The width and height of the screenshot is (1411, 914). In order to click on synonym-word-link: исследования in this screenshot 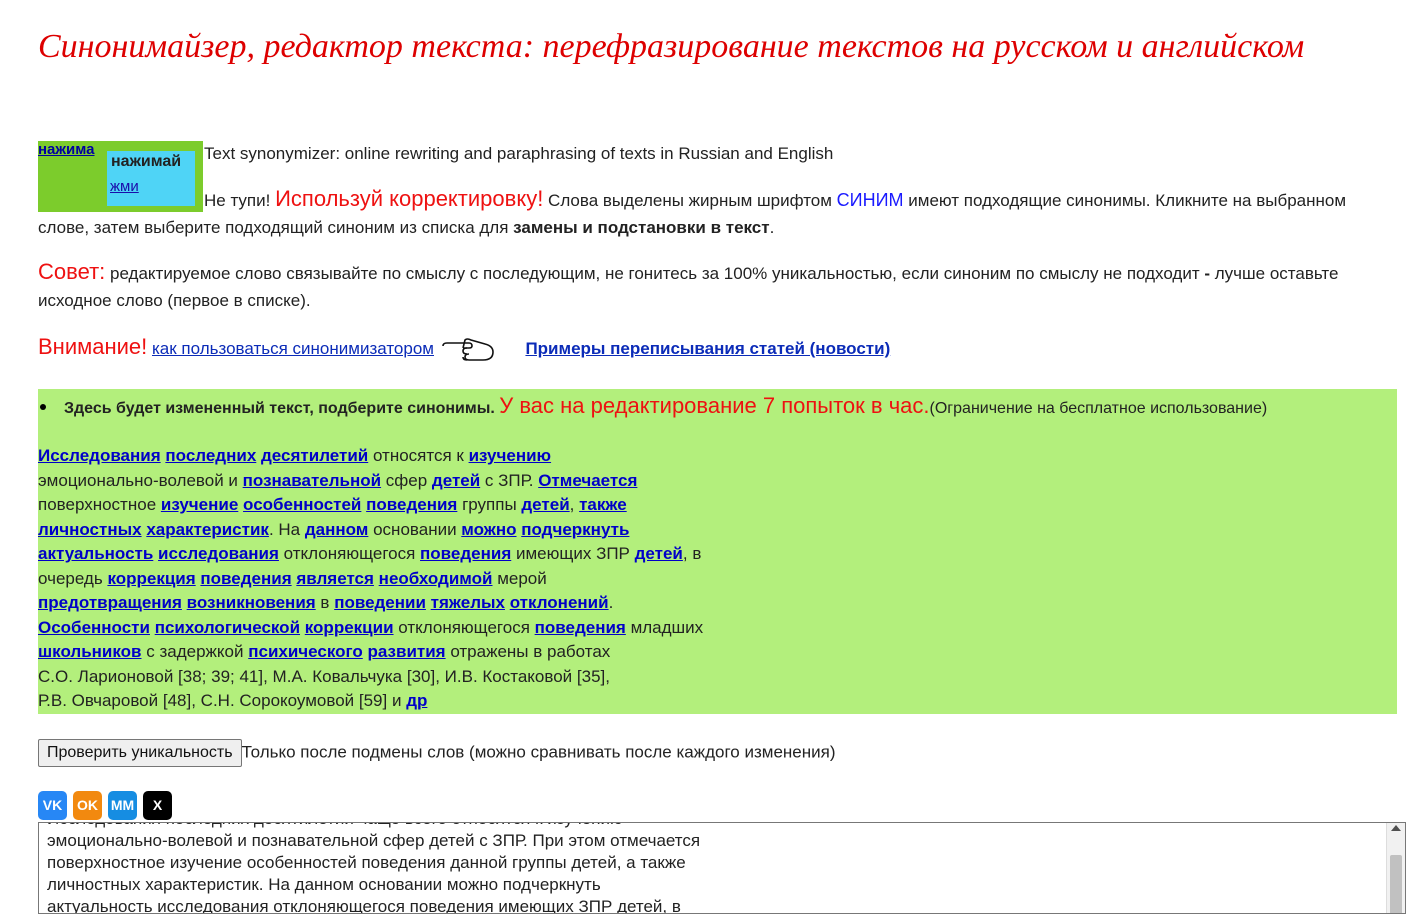, I will do `click(218, 553)`.